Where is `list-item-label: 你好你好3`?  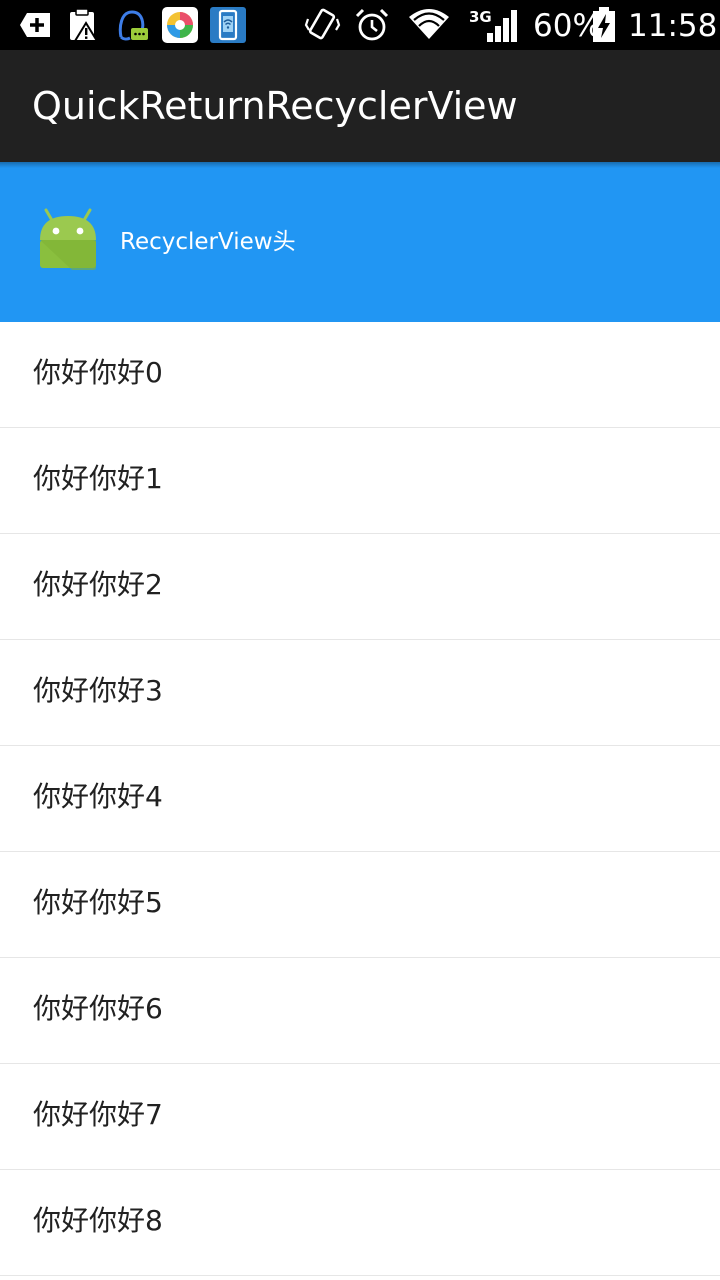 list-item-label: 你好你好3 is located at coordinates (98, 690).